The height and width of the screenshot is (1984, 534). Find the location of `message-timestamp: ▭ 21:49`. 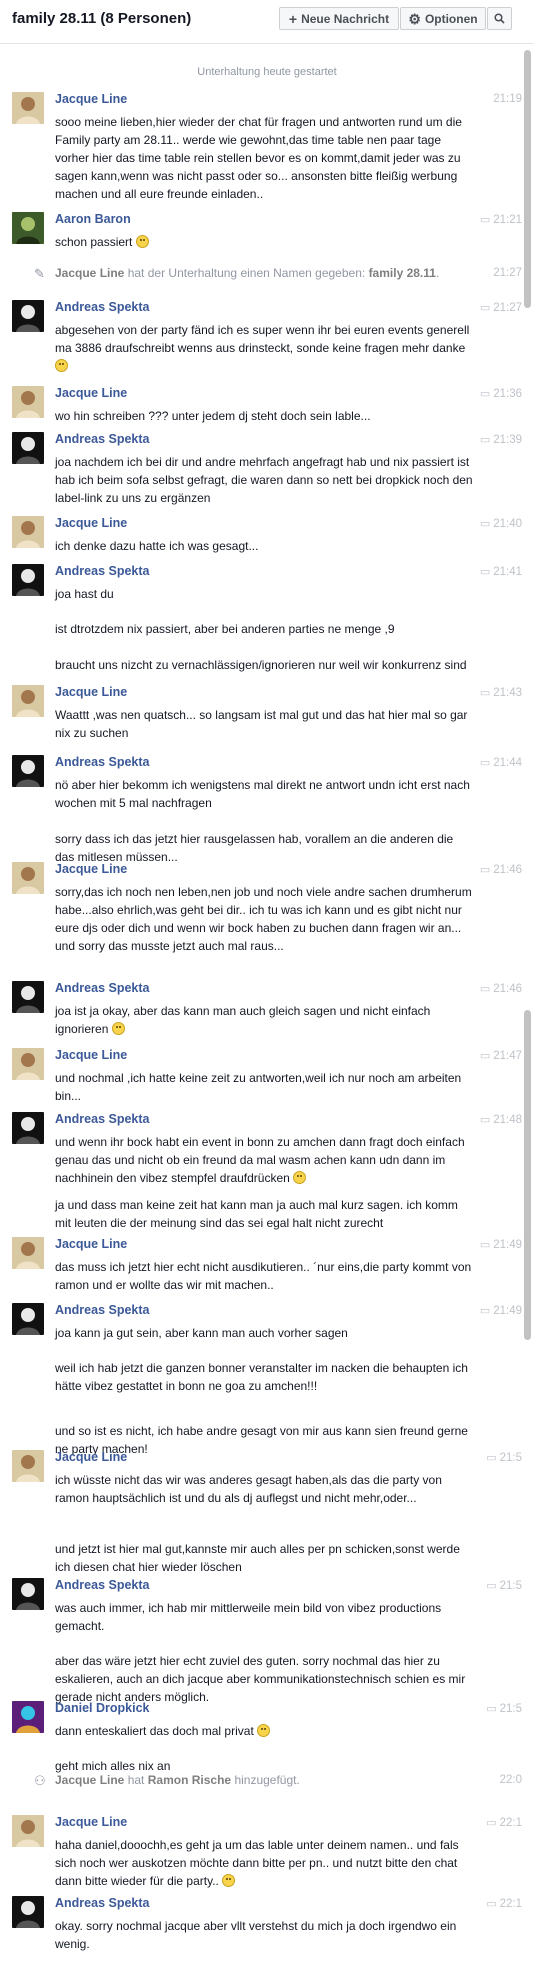

message-timestamp: ▭ 21:49 is located at coordinates (501, 1311).